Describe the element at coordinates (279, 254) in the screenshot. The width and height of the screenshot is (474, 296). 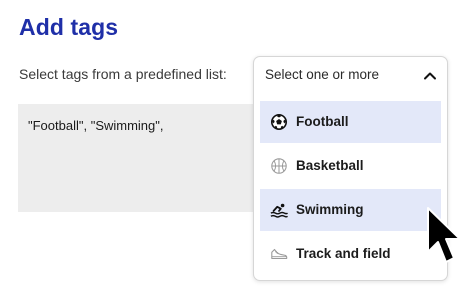
I see `sneaker-icon` at that location.